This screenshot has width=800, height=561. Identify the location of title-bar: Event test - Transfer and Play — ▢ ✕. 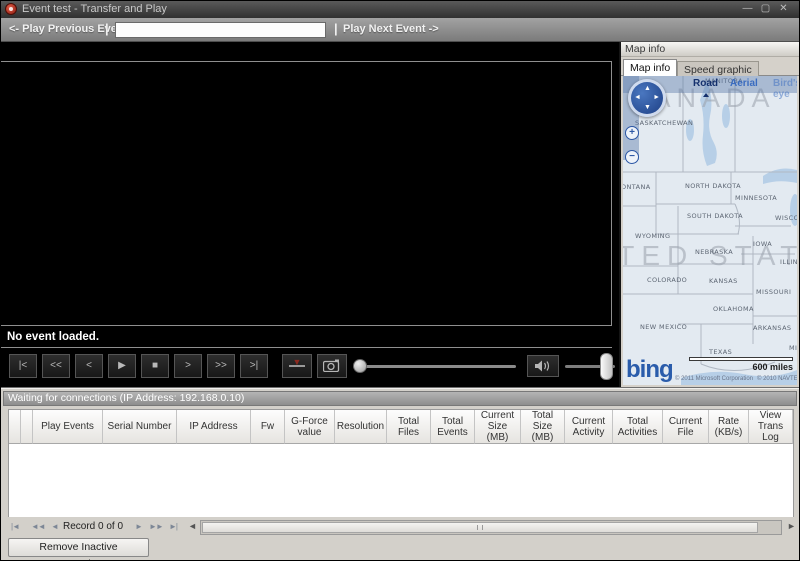
(400, 9).